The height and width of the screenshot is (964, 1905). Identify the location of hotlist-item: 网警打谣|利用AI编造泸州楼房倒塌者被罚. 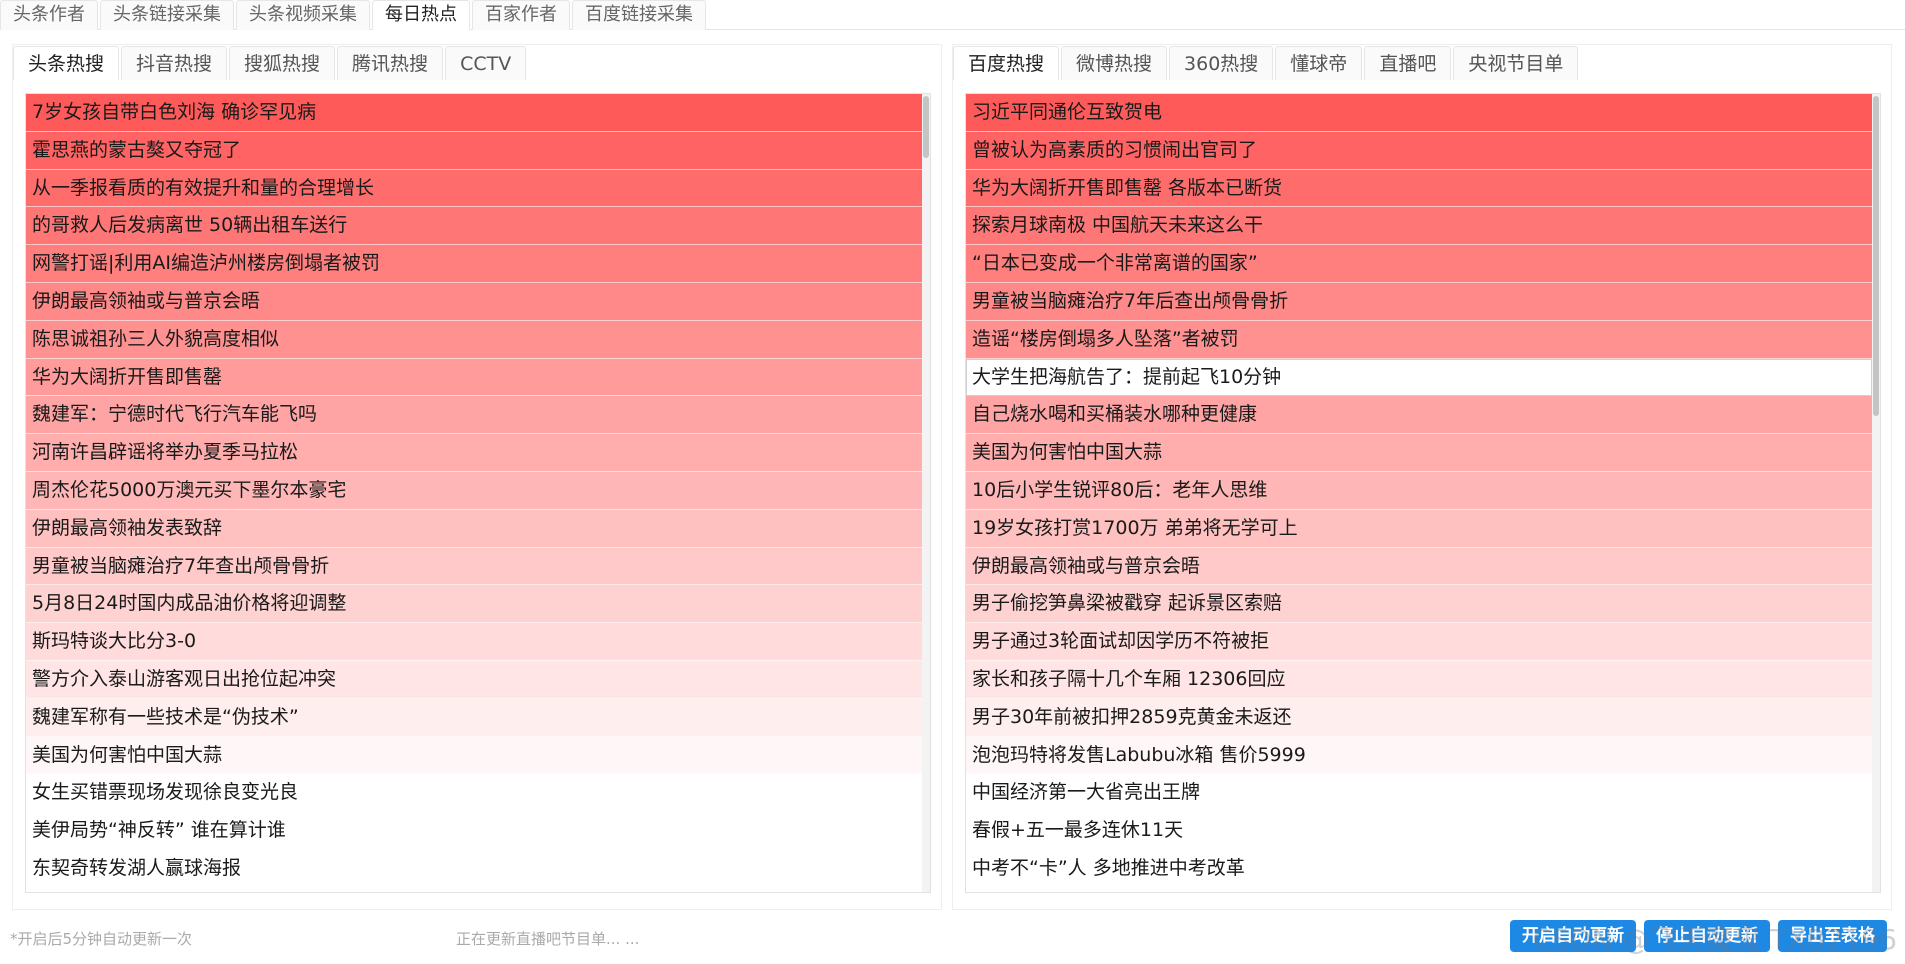
(474, 264).